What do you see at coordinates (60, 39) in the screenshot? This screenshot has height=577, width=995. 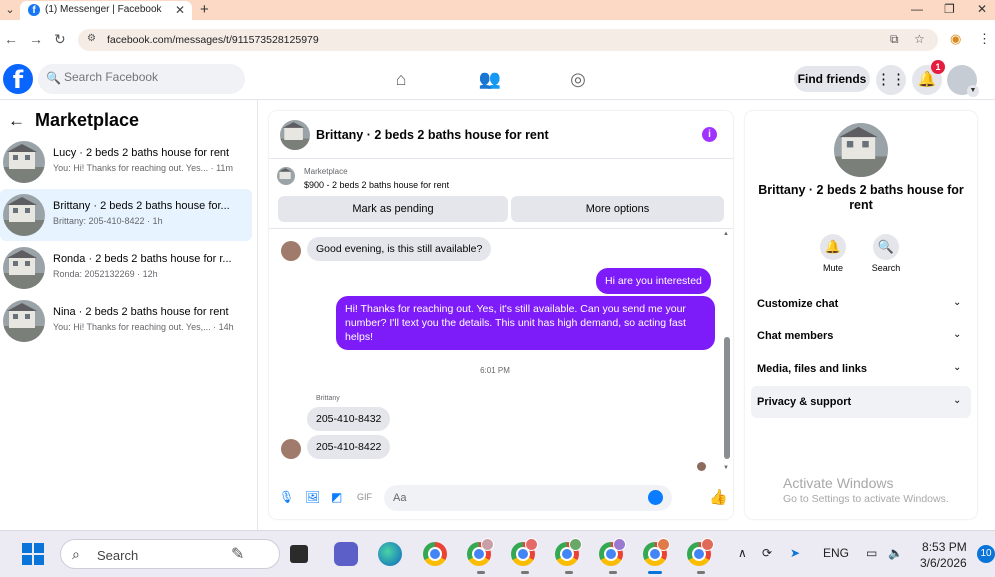 I see `reload-icon: ↻` at bounding box center [60, 39].